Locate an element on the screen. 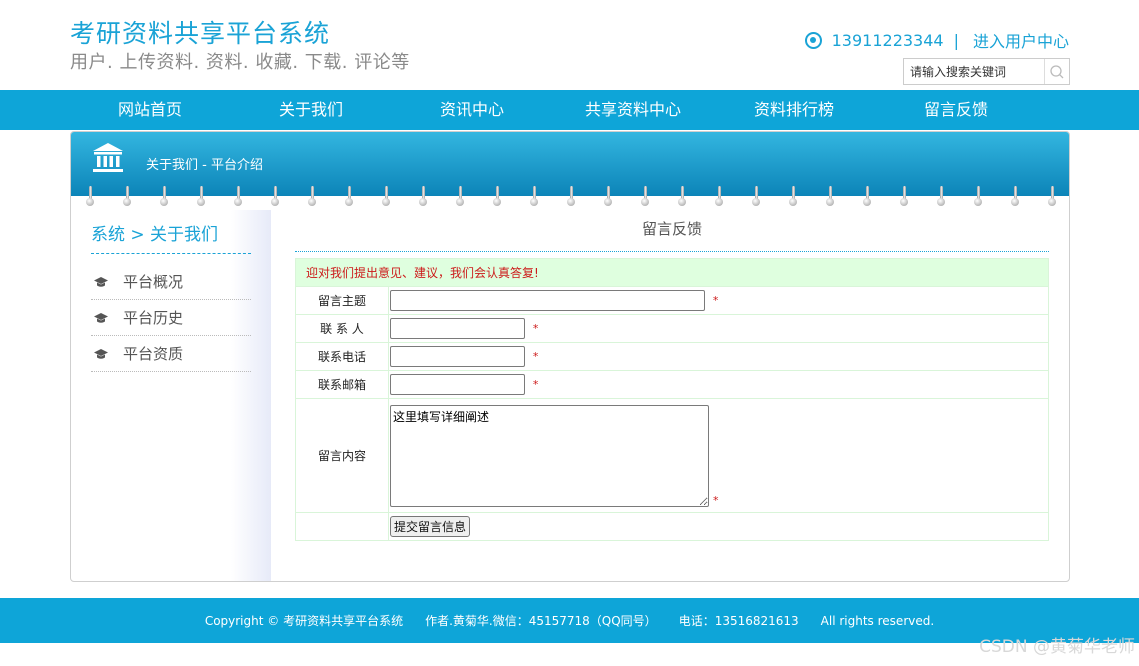  target-icon is located at coordinates (813, 40).